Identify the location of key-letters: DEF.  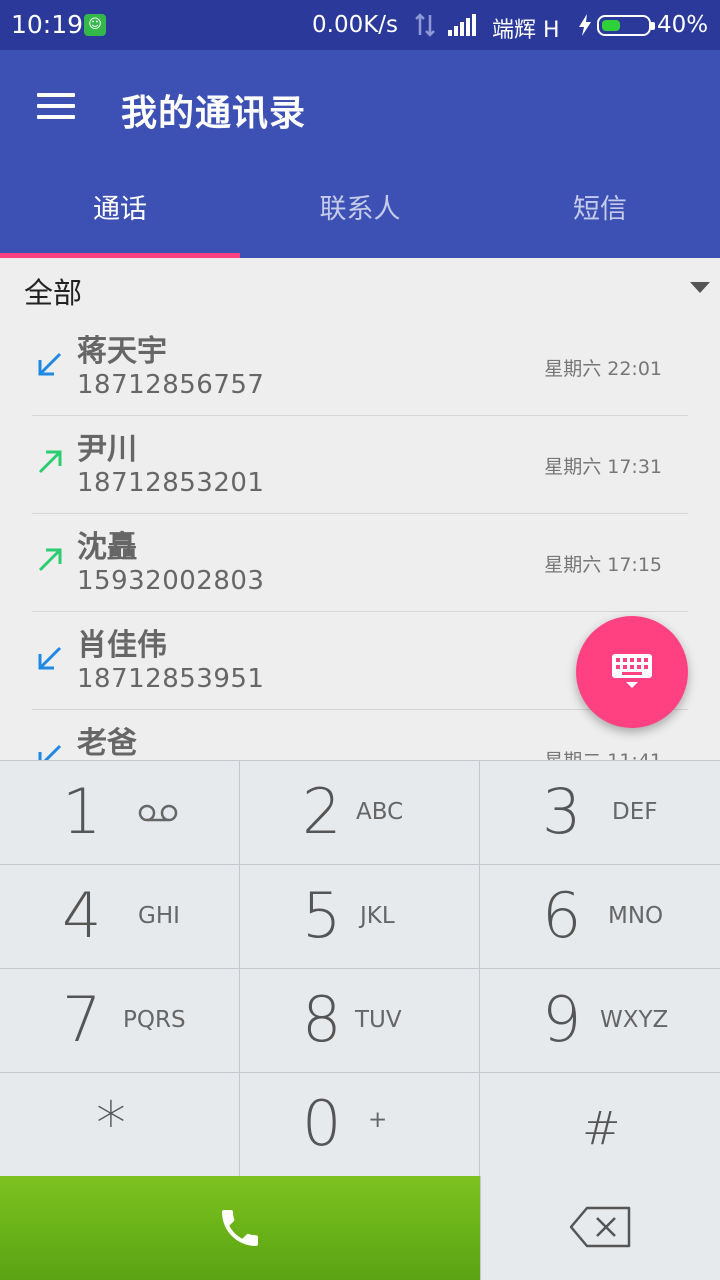
(635, 812).